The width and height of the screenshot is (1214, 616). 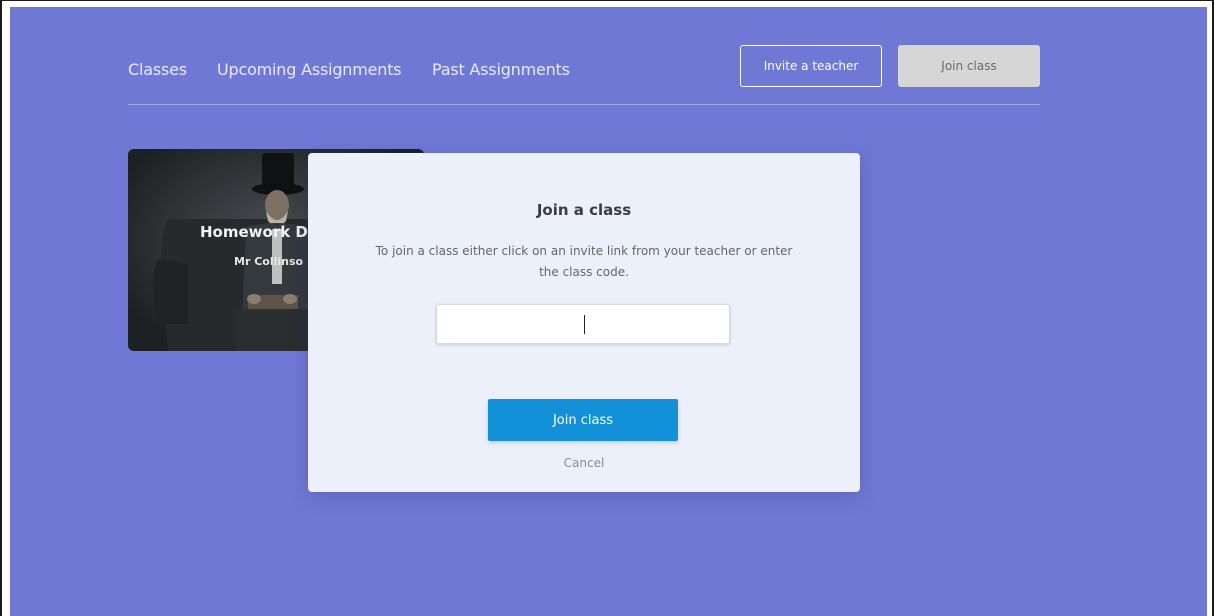 What do you see at coordinates (584, 104) in the screenshot?
I see `nav-divider` at bounding box center [584, 104].